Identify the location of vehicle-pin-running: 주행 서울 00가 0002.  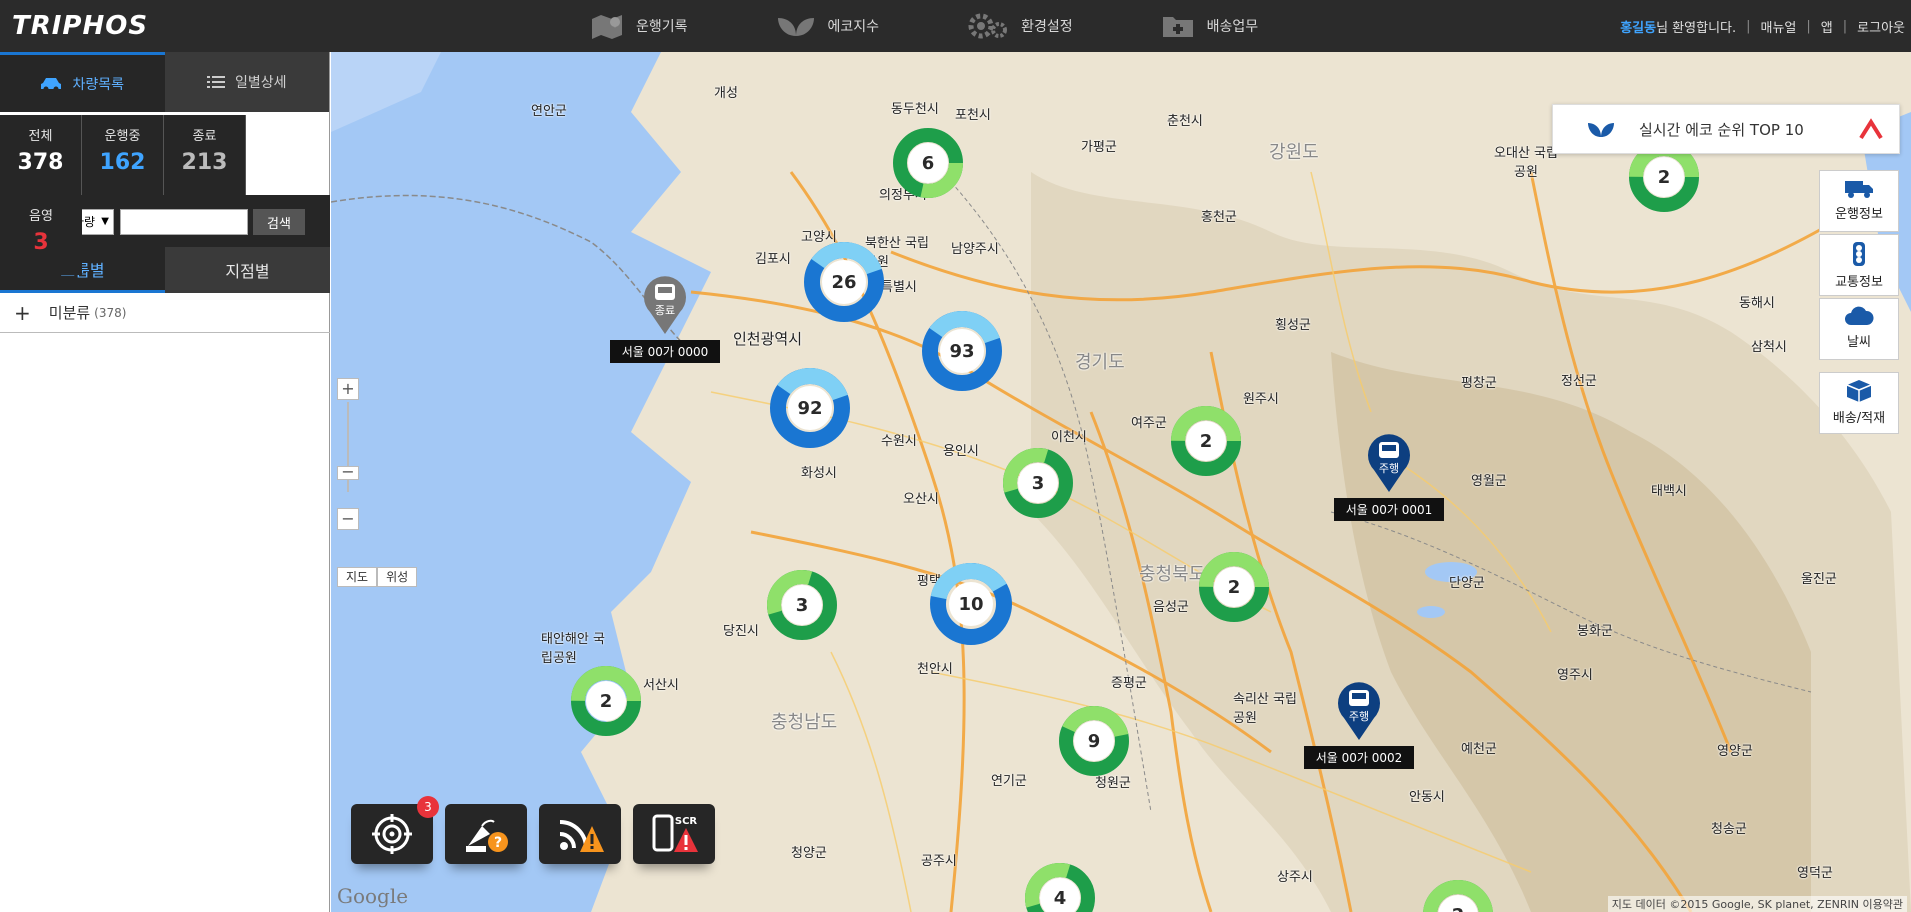
(1359, 724).